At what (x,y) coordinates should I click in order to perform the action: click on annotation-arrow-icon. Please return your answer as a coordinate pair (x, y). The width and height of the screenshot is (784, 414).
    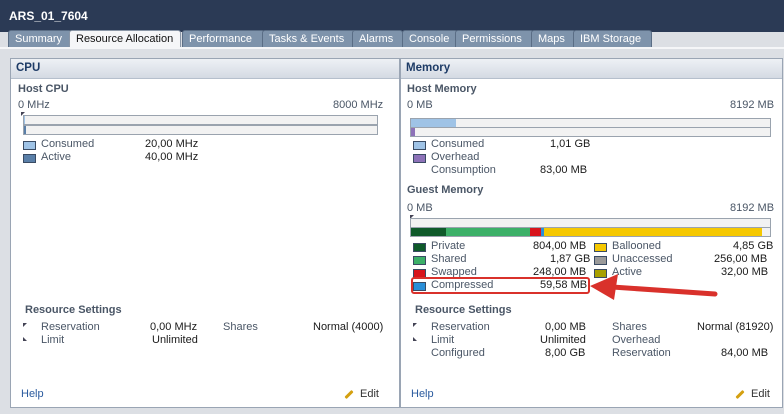
    Looking at the image, I should click on (654, 287).